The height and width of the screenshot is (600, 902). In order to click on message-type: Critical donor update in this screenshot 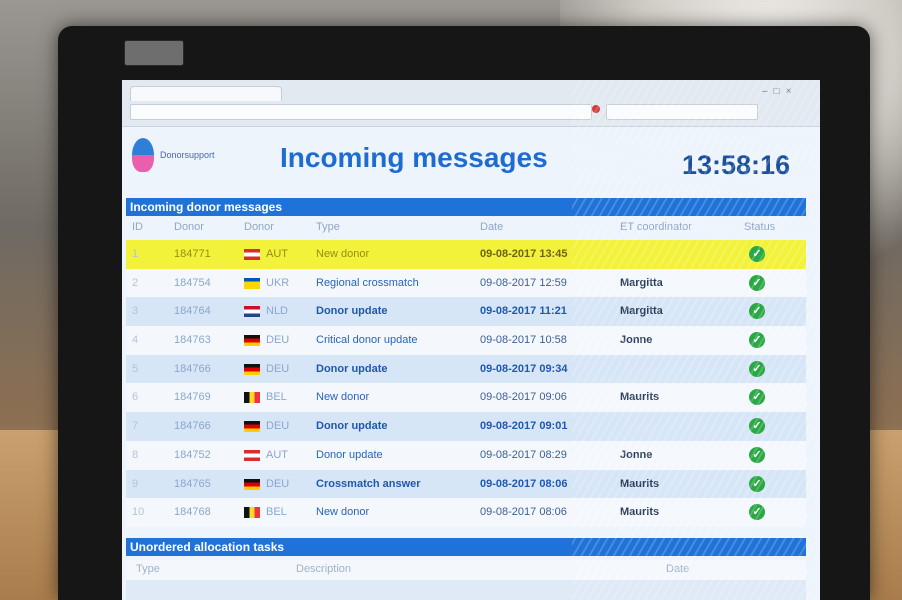, I will do `click(367, 340)`.